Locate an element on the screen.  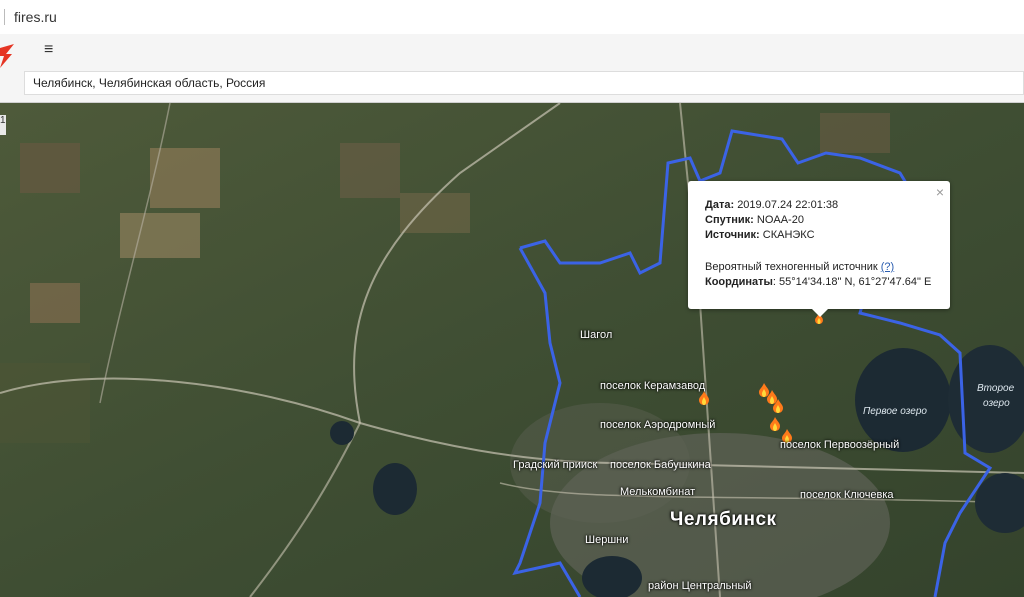
fires-logo is located at coordinates (7, 56).